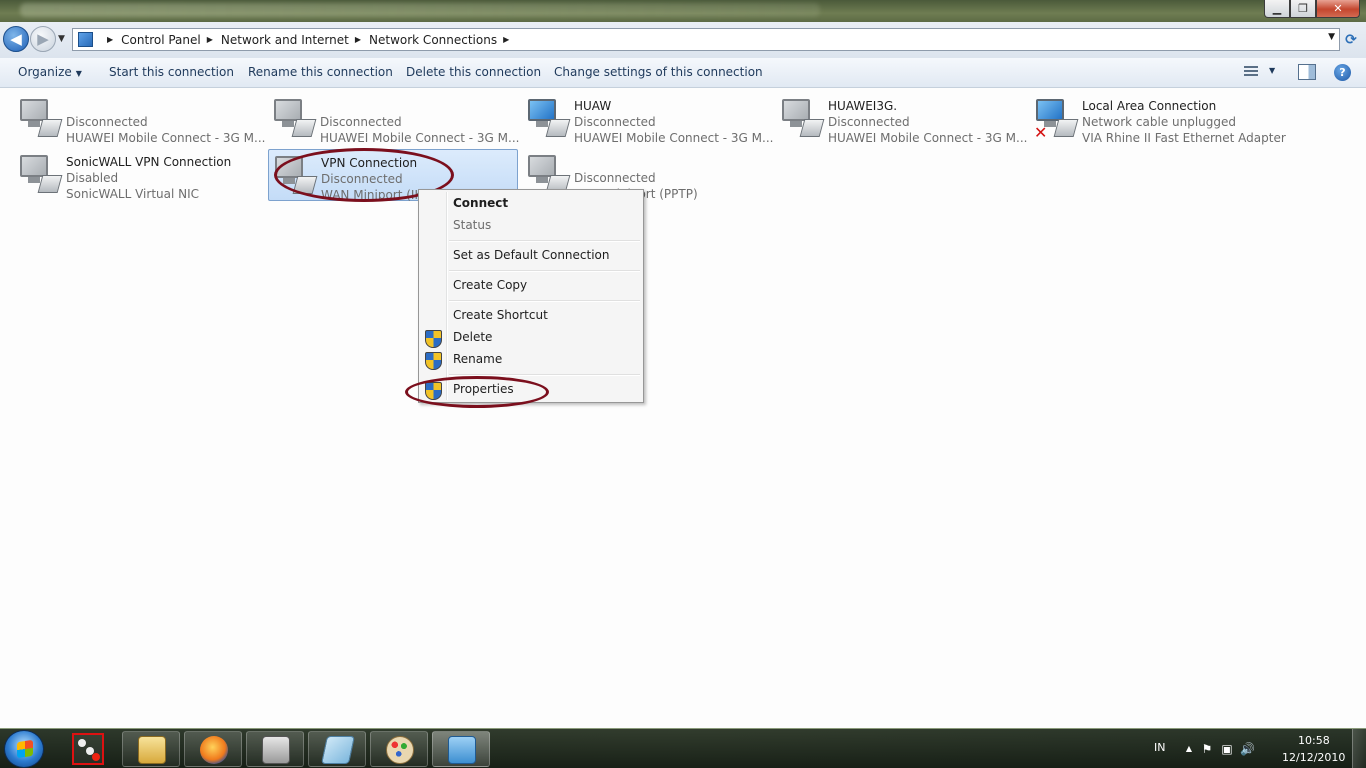 The image size is (1366, 768). I want to click on change-view-icon, so click(1252, 72).